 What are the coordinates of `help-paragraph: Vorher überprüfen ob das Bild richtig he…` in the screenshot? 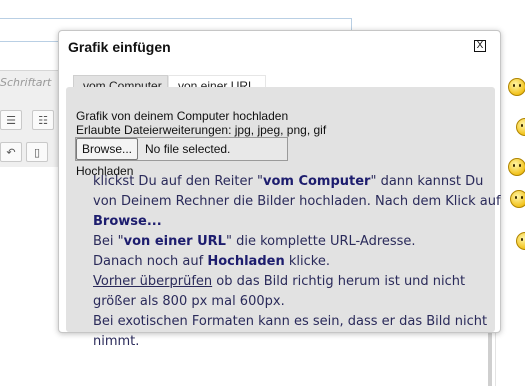 It's located at (298, 292).